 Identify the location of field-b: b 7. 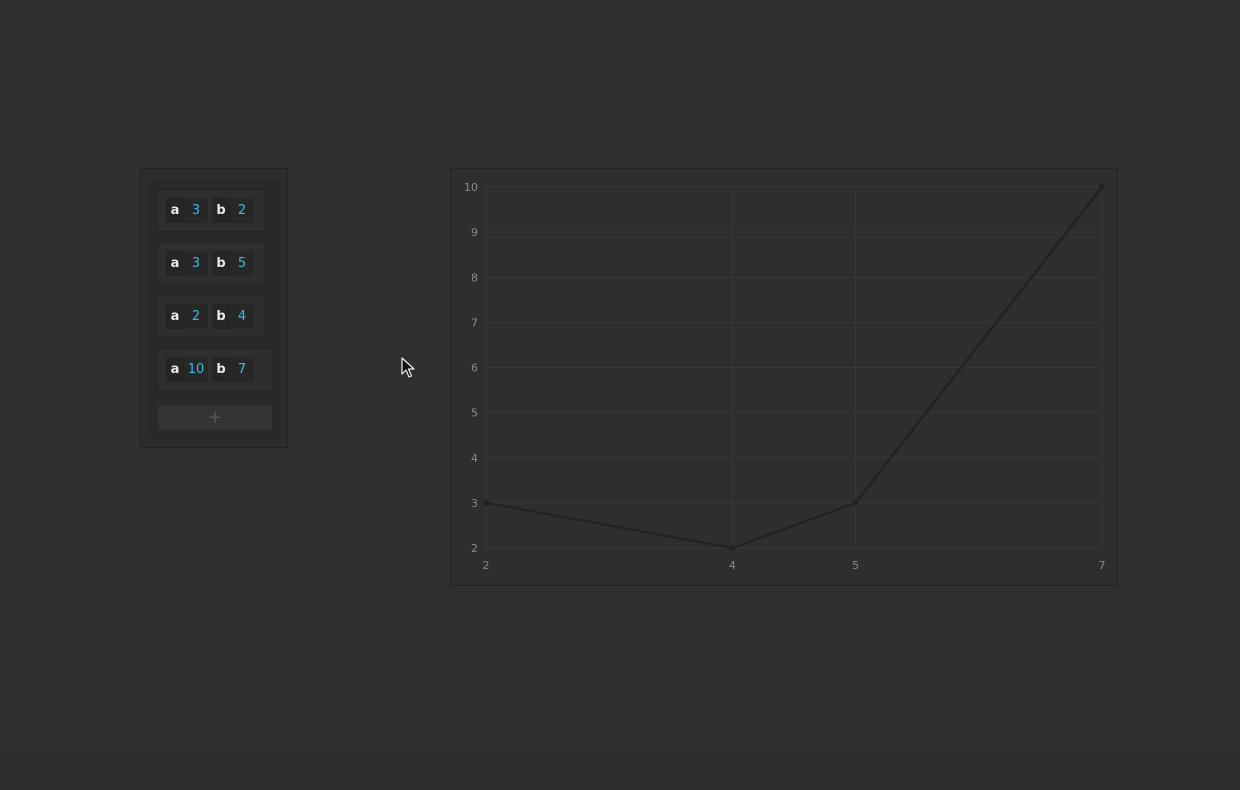
(233, 369).